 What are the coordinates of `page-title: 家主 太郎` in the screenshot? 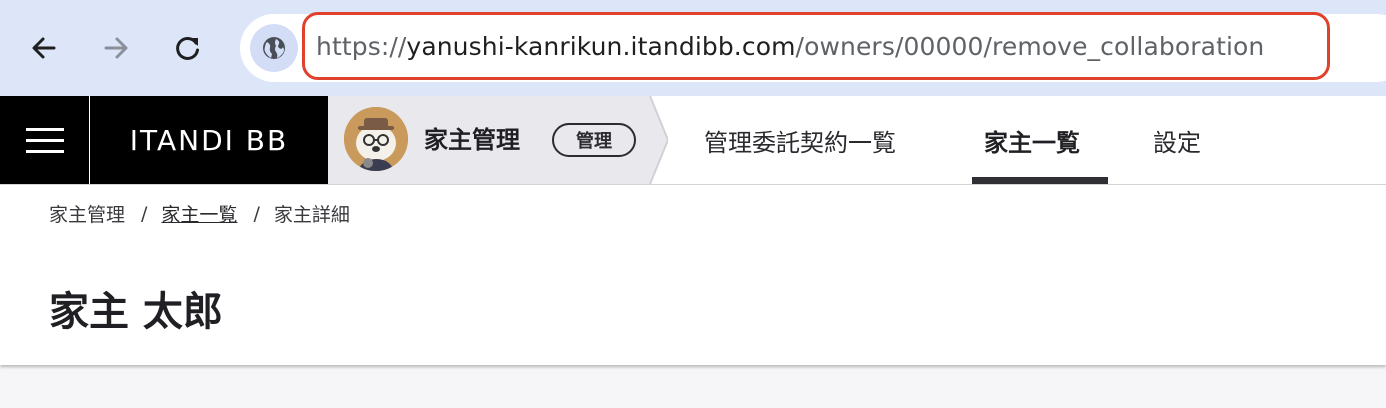 It's located at (136, 312).